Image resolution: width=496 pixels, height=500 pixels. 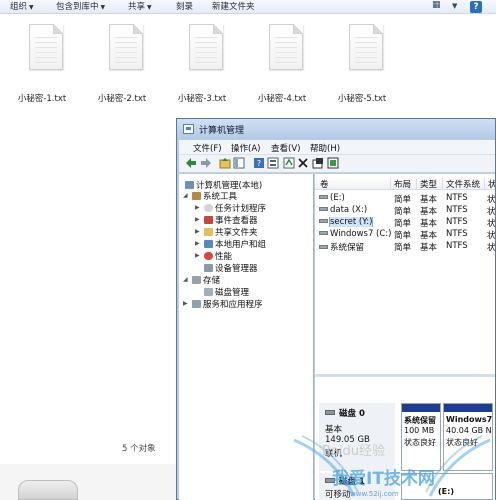 What do you see at coordinates (491, 224) in the screenshot?
I see `volume-status: 状` at bounding box center [491, 224].